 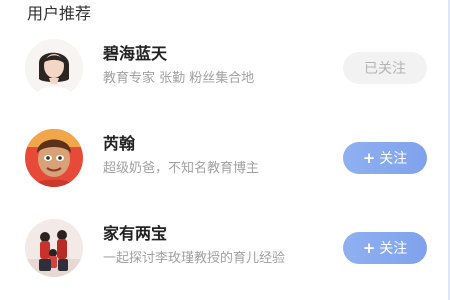 I want to click on user-name: 家有两宝, so click(x=135, y=234).